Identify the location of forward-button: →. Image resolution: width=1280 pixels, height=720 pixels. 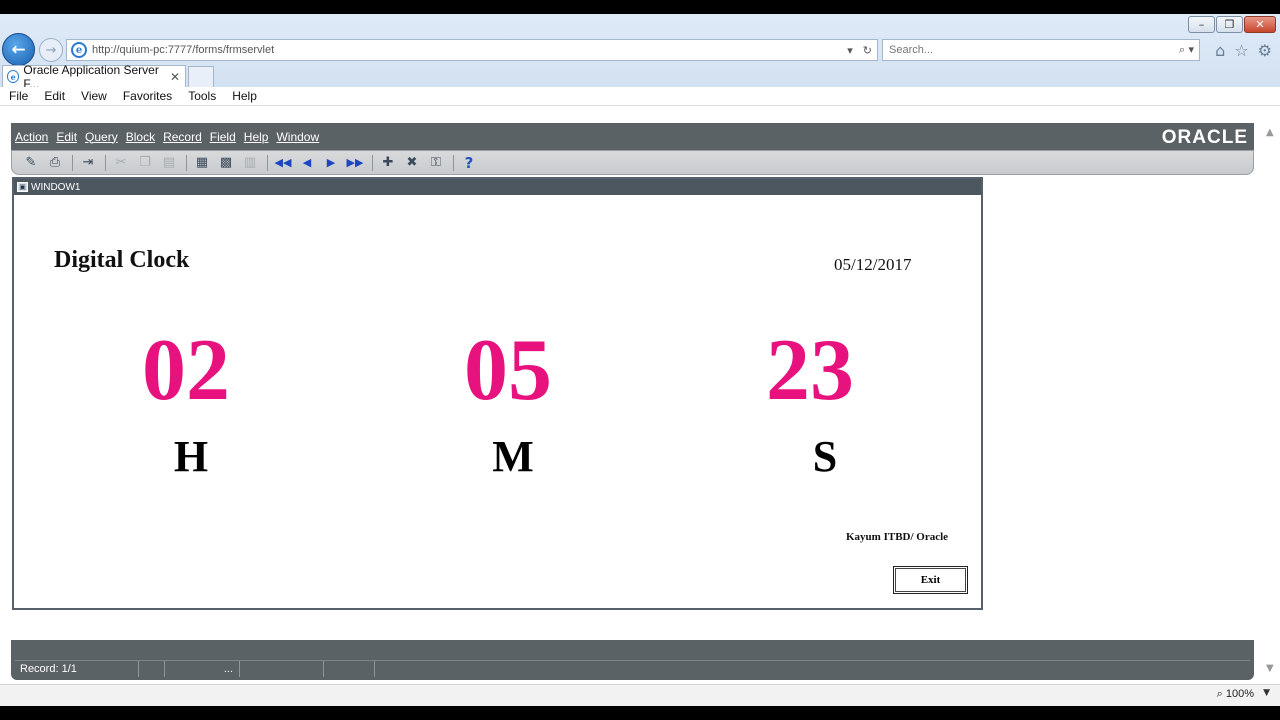
(51, 50).